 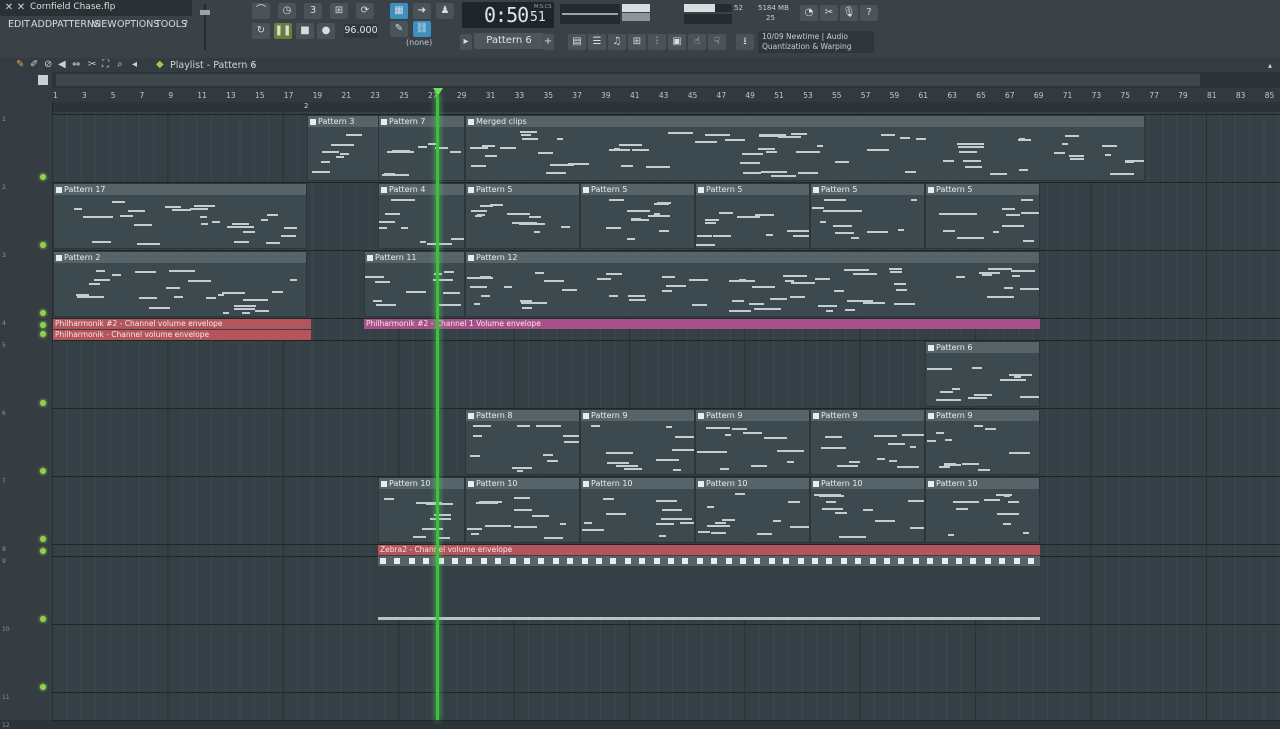 What do you see at coordinates (399, 29) in the screenshot?
I see `pencil-icon: ✎` at bounding box center [399, 29].